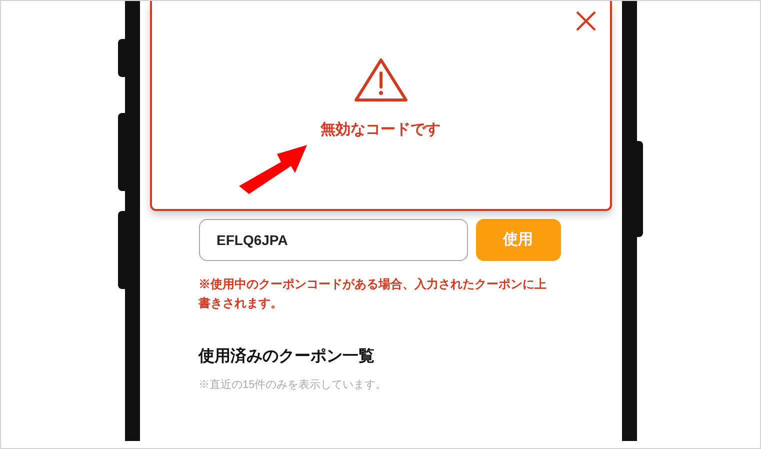 The height and width of the screenshot is (449, 761). Describe the element at coordinates (380, 80) in the screenshot. I see `warning-icon` at that location.